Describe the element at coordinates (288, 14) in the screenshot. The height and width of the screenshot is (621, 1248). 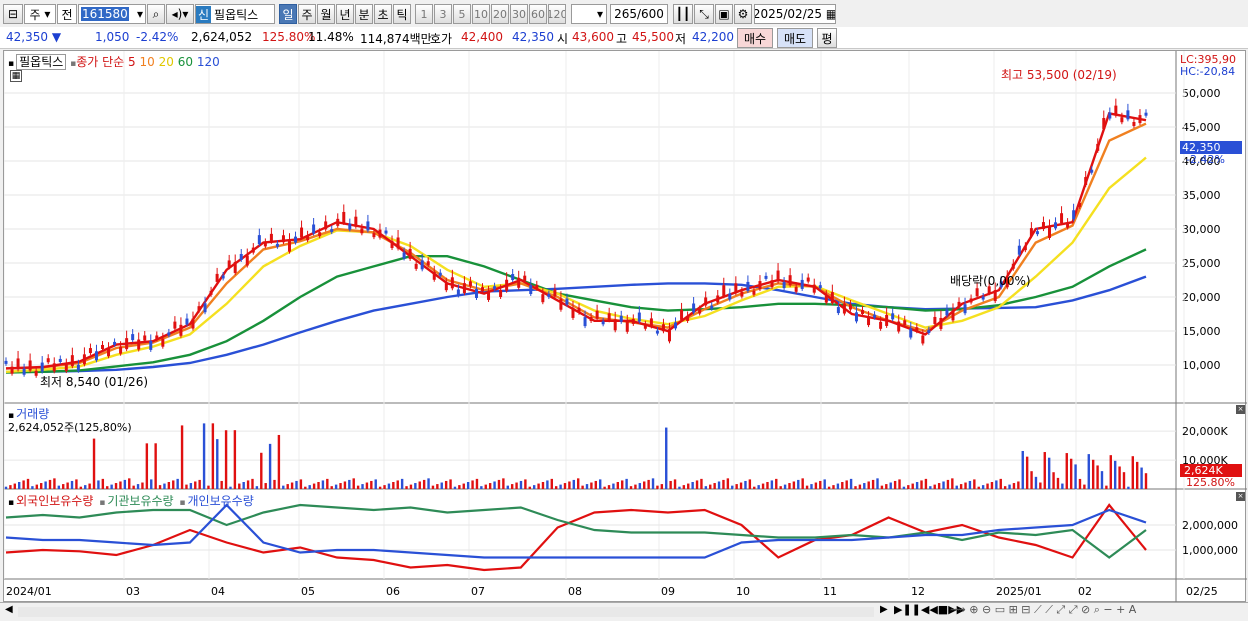
I see `period-tab-0: 일` at that location.